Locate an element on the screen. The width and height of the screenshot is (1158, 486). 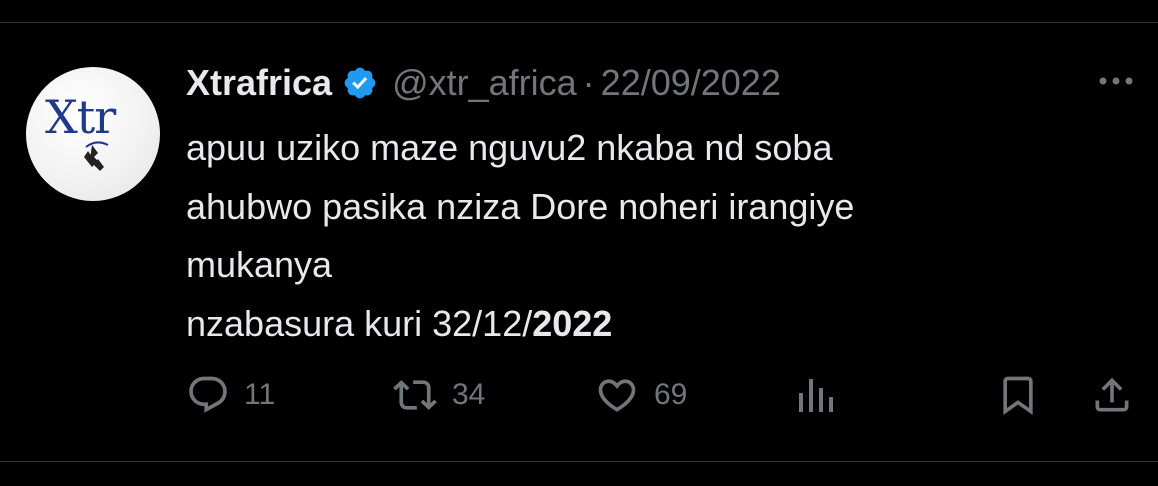
author-handle: @xtr_africa is located at coordinates (484, 83).